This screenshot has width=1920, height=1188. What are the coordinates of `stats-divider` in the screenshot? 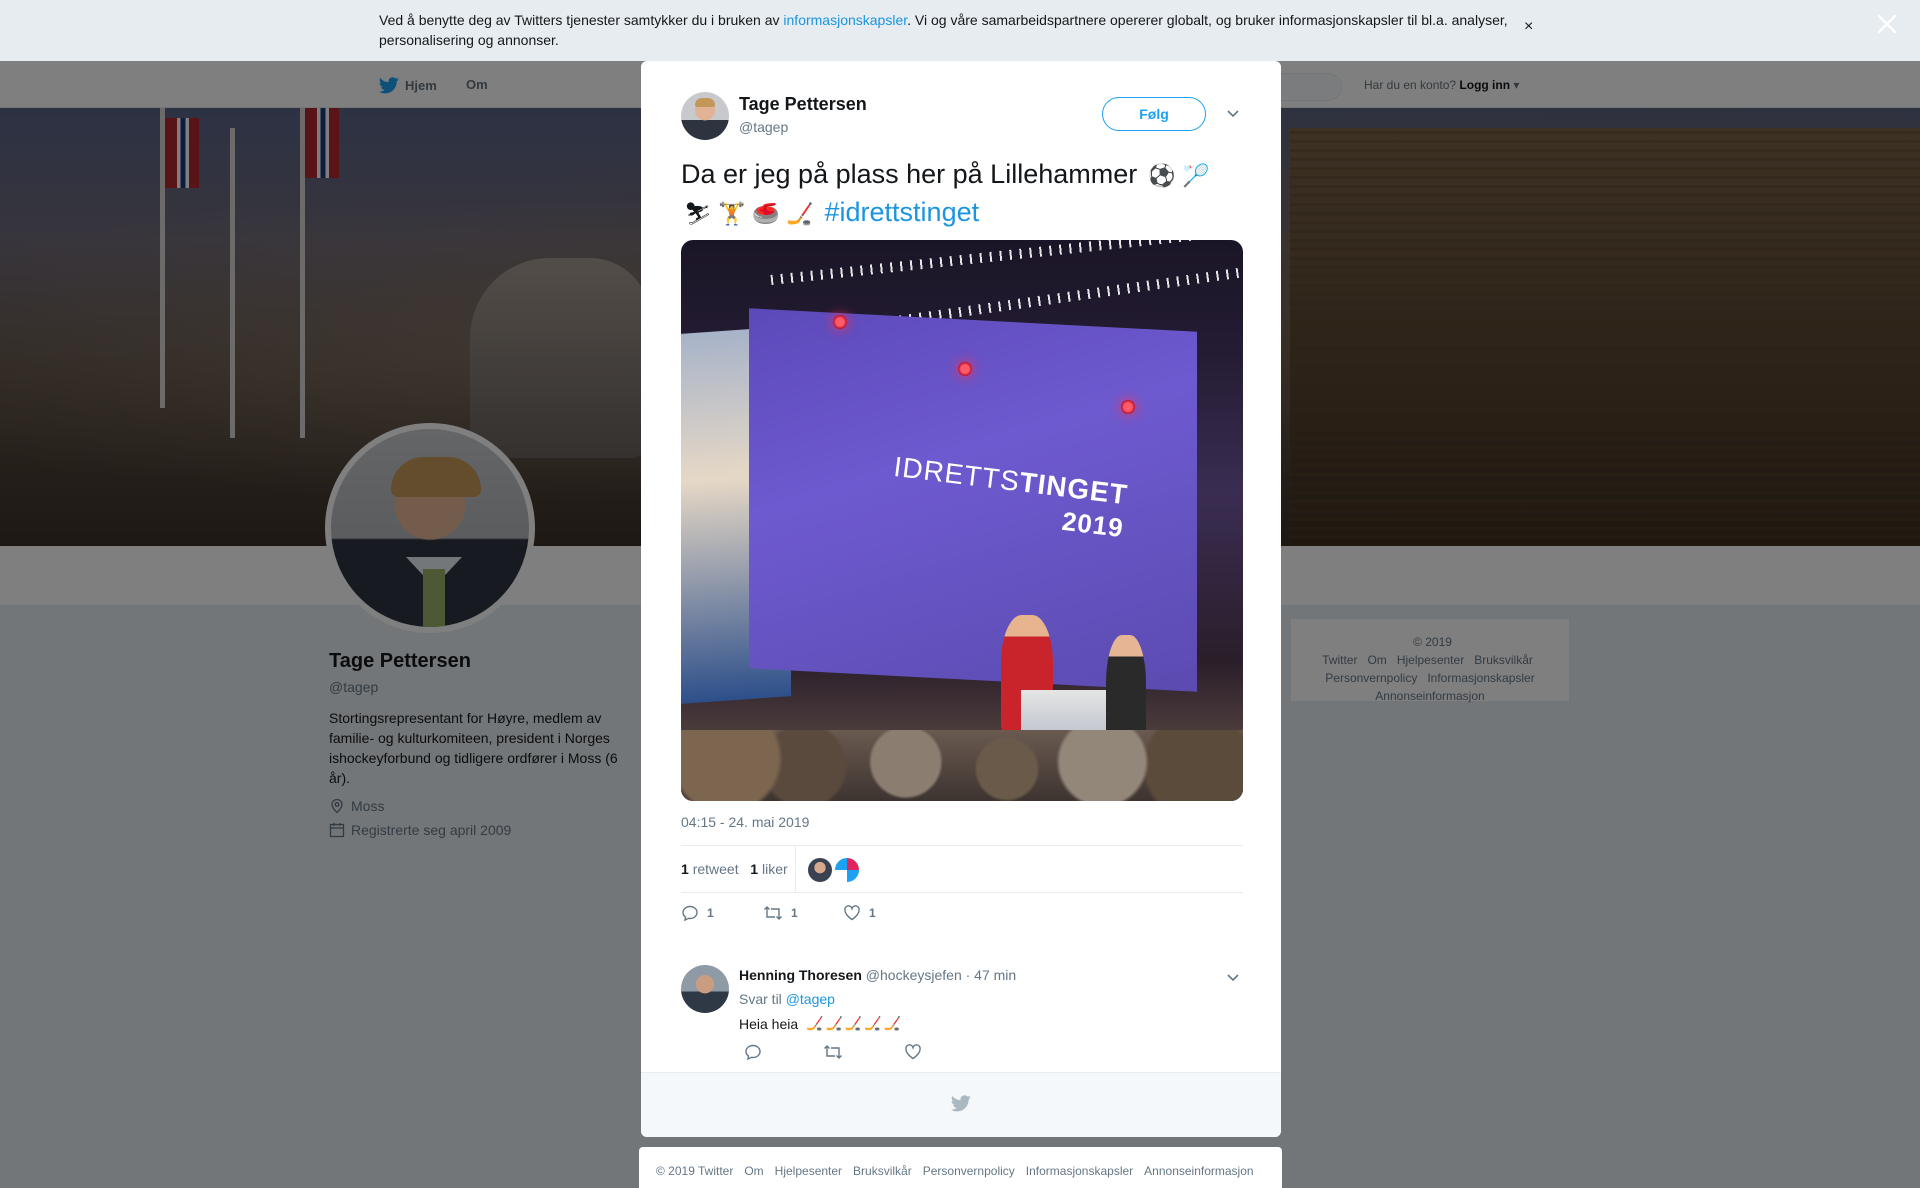 It's located at (795, 869).